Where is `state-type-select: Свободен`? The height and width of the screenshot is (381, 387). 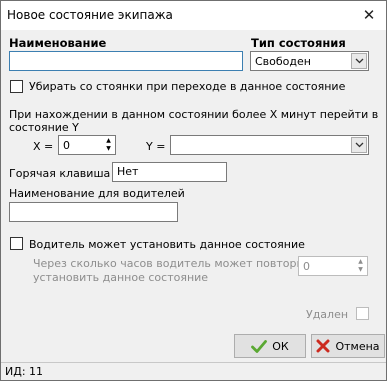 state-type-select: Свободен is located at coordinates (309, 61).